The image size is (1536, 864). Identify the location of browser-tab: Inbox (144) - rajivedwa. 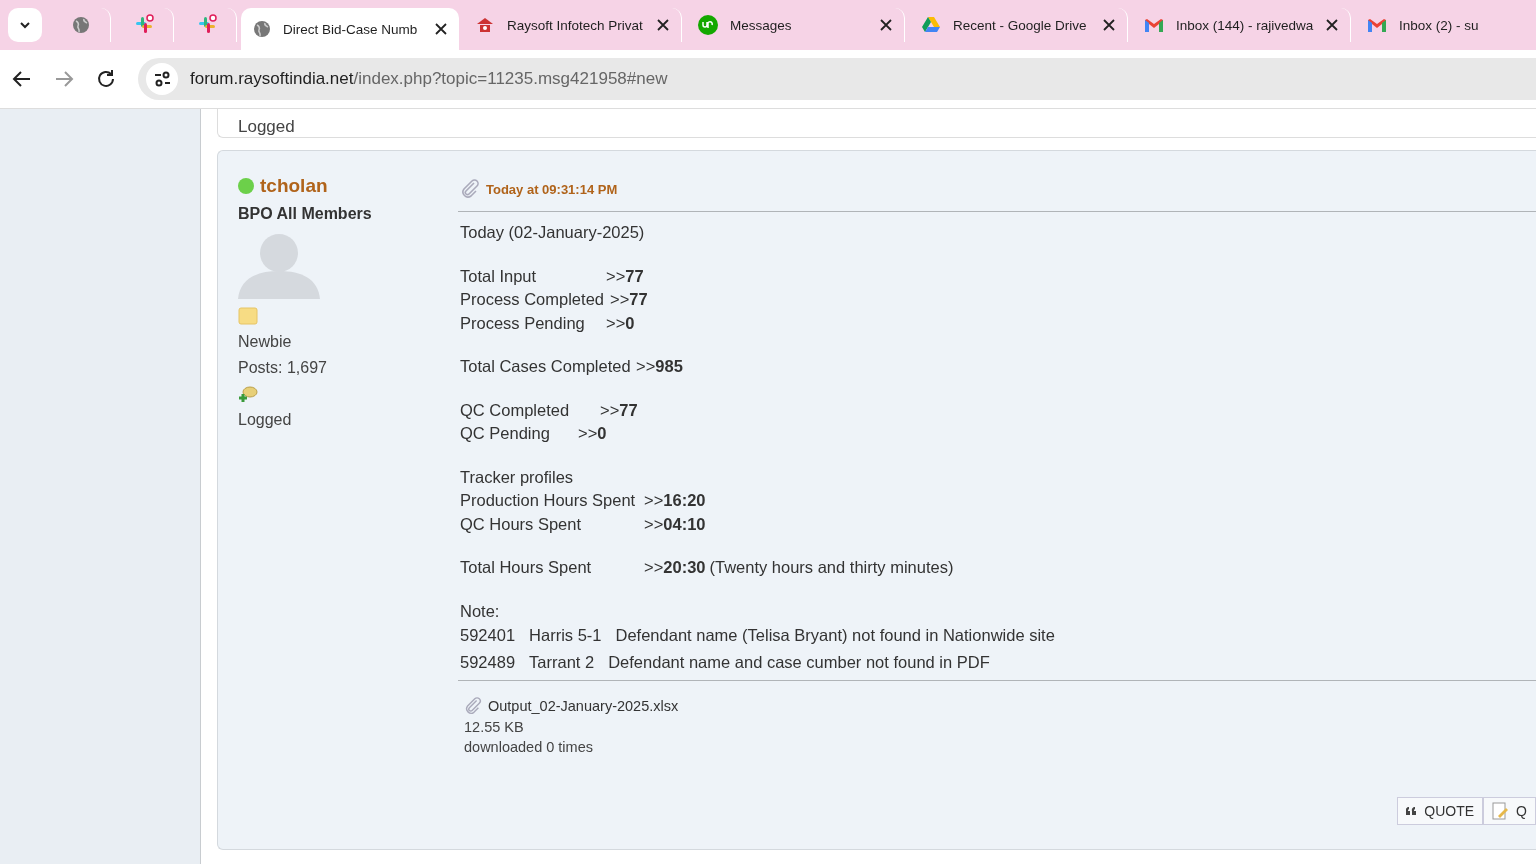
(1241, 25).